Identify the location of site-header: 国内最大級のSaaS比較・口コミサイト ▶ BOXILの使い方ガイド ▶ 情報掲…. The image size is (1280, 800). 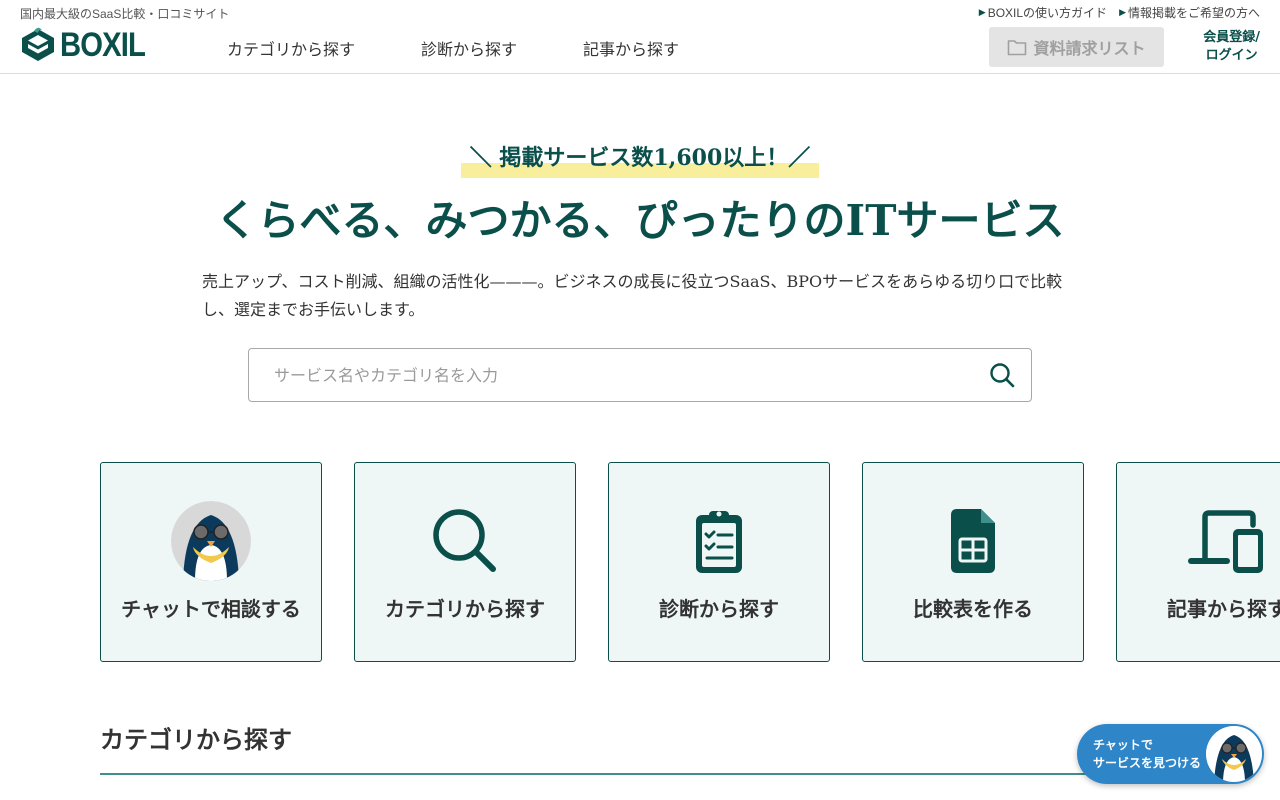
(640, 37).